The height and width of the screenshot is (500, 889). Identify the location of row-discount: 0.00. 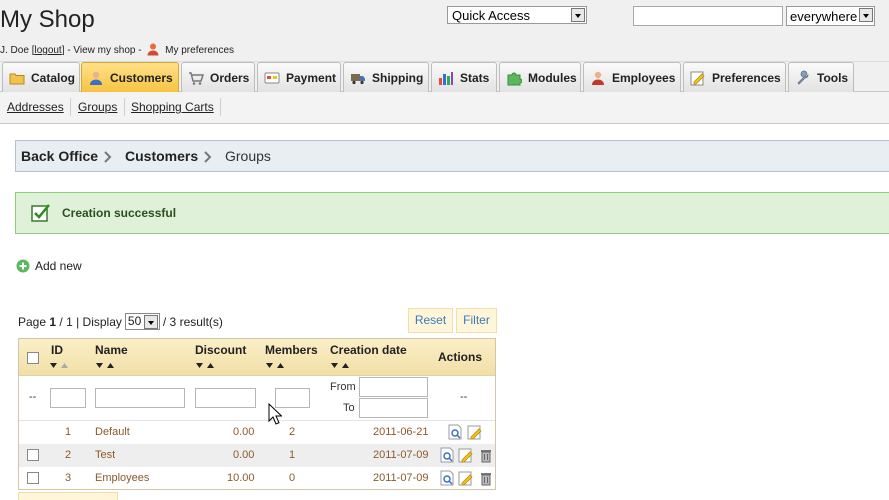
(244, 455).